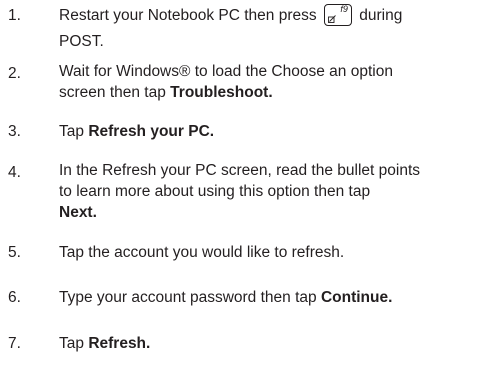 The image size is (493, 377). I want to click on step-text-bold: Troubleshoot., so click(221, 92).